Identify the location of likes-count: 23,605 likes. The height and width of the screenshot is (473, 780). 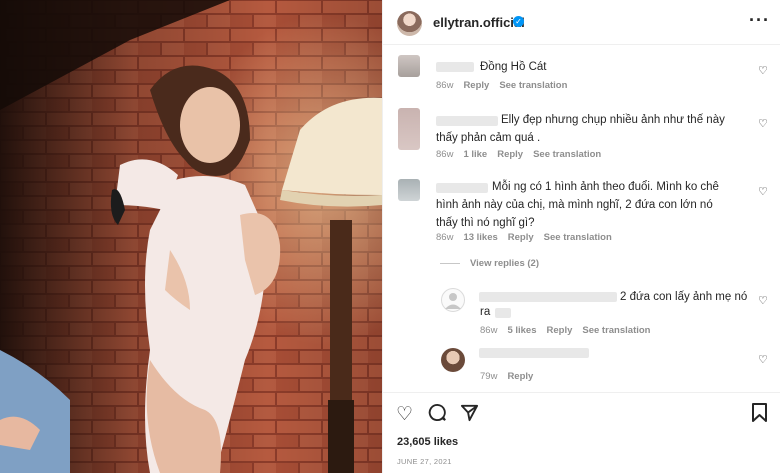
(427, 442).